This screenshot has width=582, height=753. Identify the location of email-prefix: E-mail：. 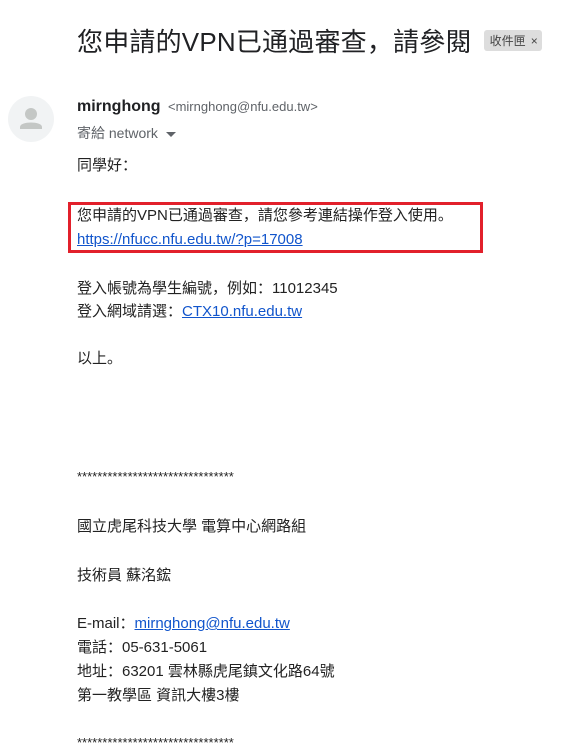
(106, 623).